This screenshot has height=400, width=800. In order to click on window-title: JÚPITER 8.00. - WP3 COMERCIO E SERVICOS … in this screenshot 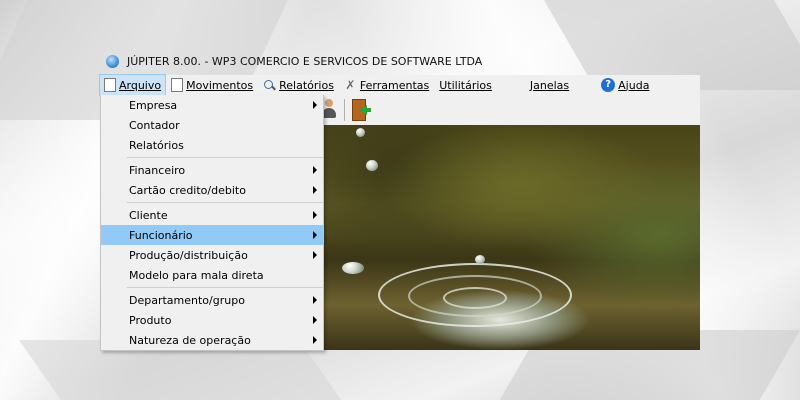, I will do `click(305, 61)`.